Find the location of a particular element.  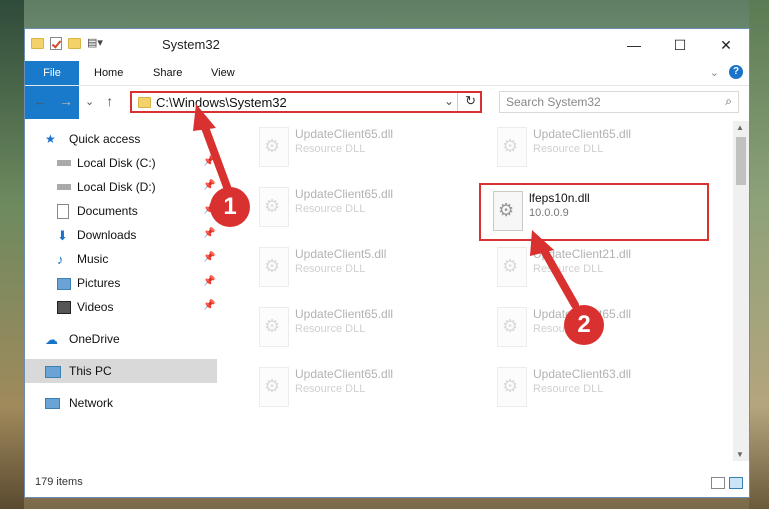

step-marker-2: 2 is located at coordinates (584, 325).